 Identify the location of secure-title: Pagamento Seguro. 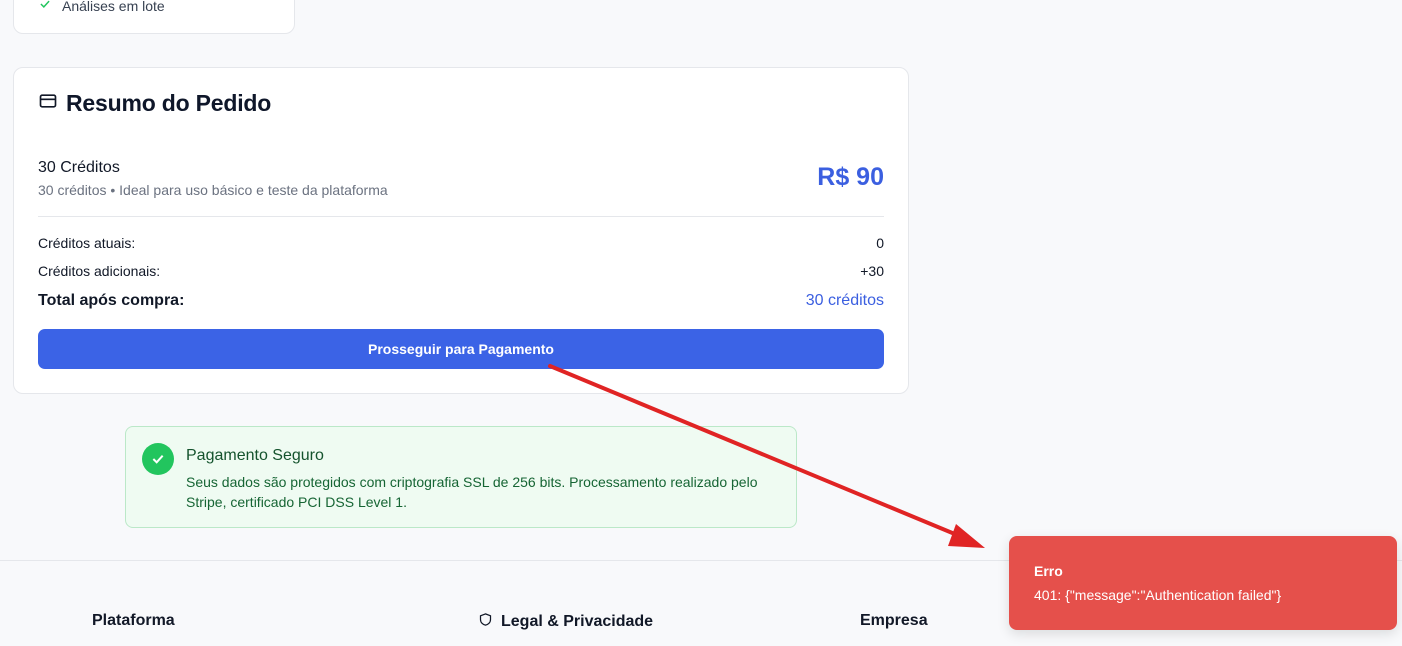
(255, 455).